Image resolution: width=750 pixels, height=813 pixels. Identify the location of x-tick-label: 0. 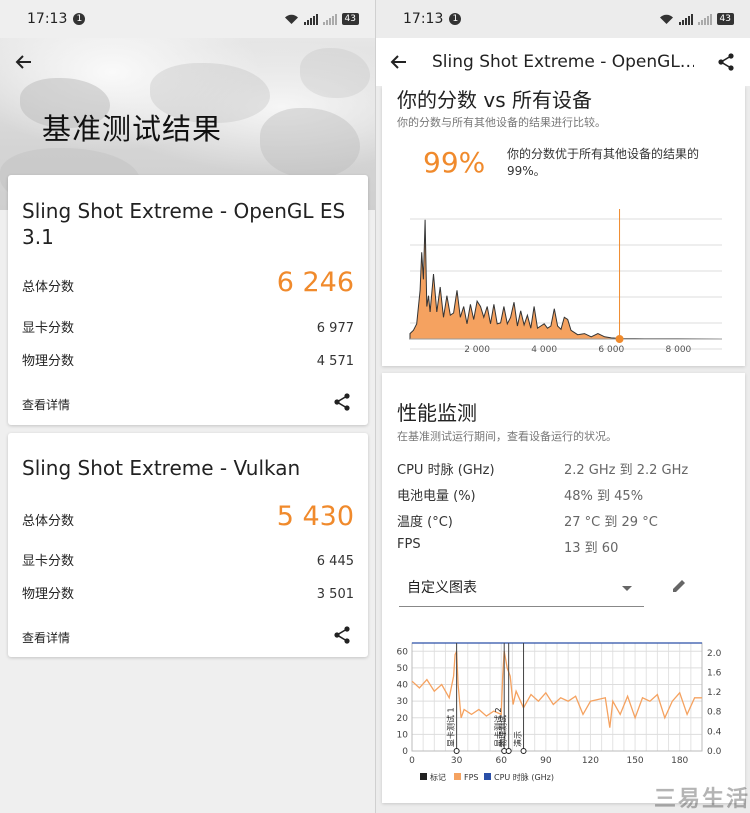
(412, 761).